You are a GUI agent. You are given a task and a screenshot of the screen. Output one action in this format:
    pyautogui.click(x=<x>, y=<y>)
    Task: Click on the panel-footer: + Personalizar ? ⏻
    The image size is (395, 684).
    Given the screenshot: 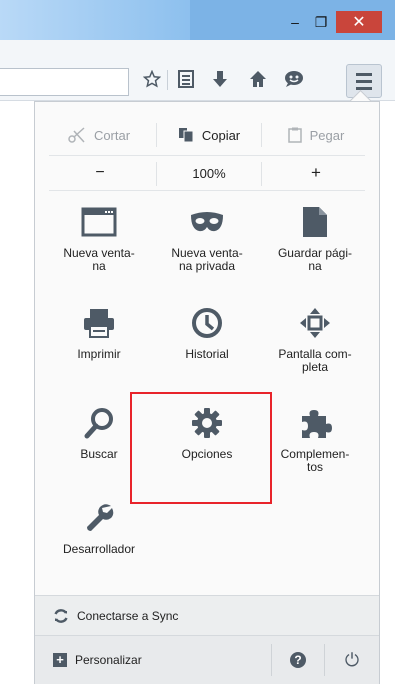 What is the action you would take?
    pyautogui.click(x=207, y=659)
    